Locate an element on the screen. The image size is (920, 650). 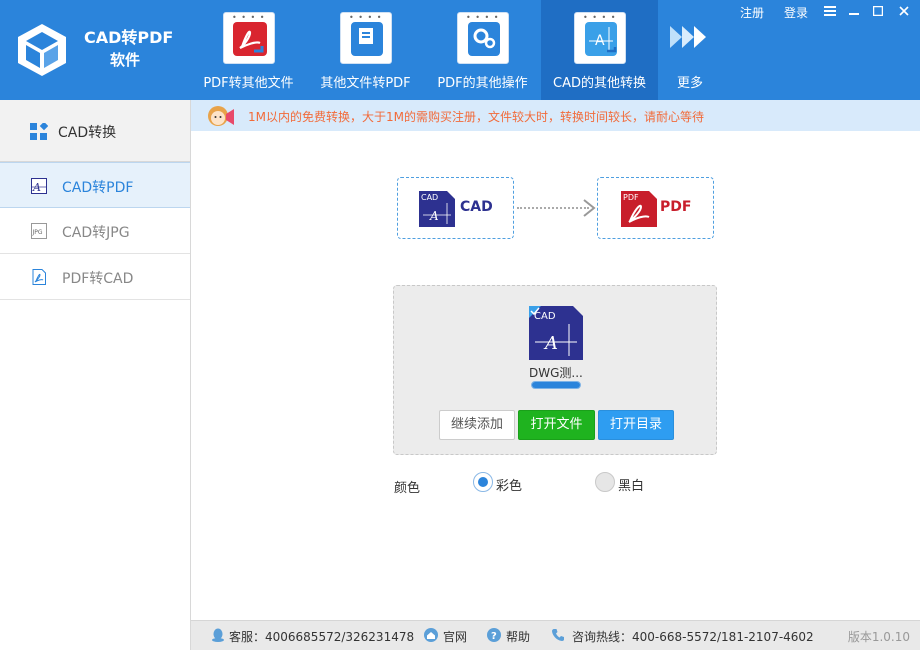
close-icon is located at coordinates (904, 11).